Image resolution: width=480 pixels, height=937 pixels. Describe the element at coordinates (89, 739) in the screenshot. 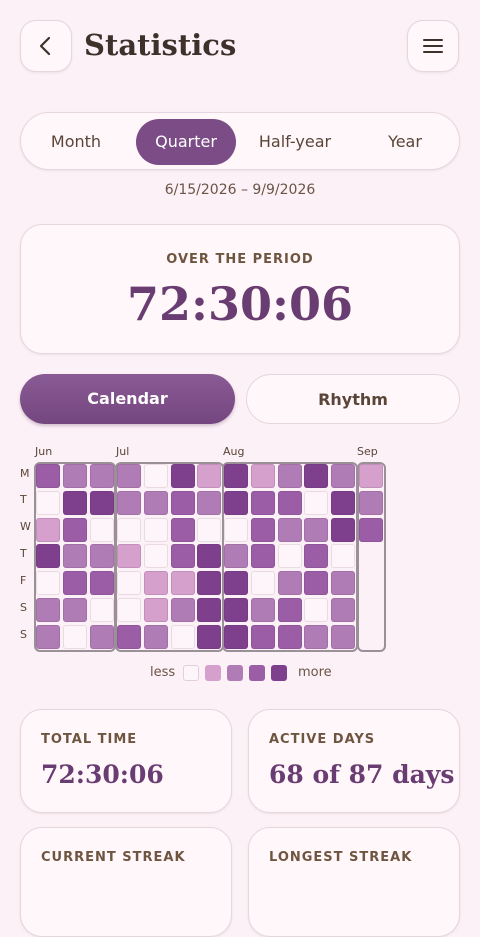

I see `total-time-label: TOTAL TIME` at that location.